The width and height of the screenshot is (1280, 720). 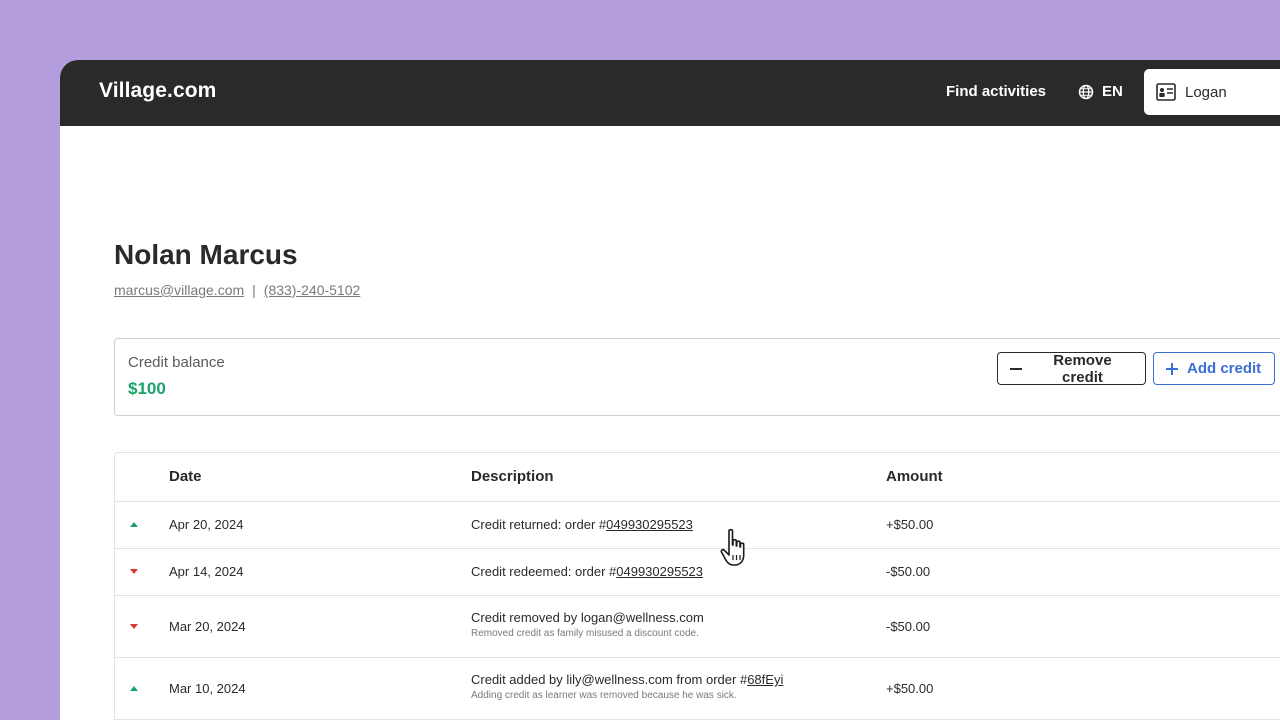 What do you see at coordinates (312, 290) in the screenshot?
I see `phone-link: (833)-240-5102` at bounding box center [312, 290].